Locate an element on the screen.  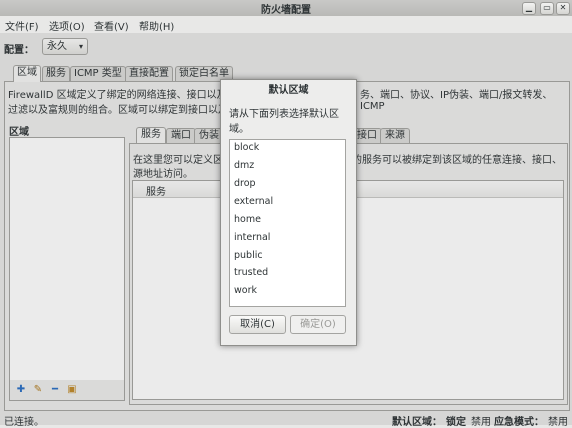
zone-option-dmz: dmz is located at coordinates (244, 166).